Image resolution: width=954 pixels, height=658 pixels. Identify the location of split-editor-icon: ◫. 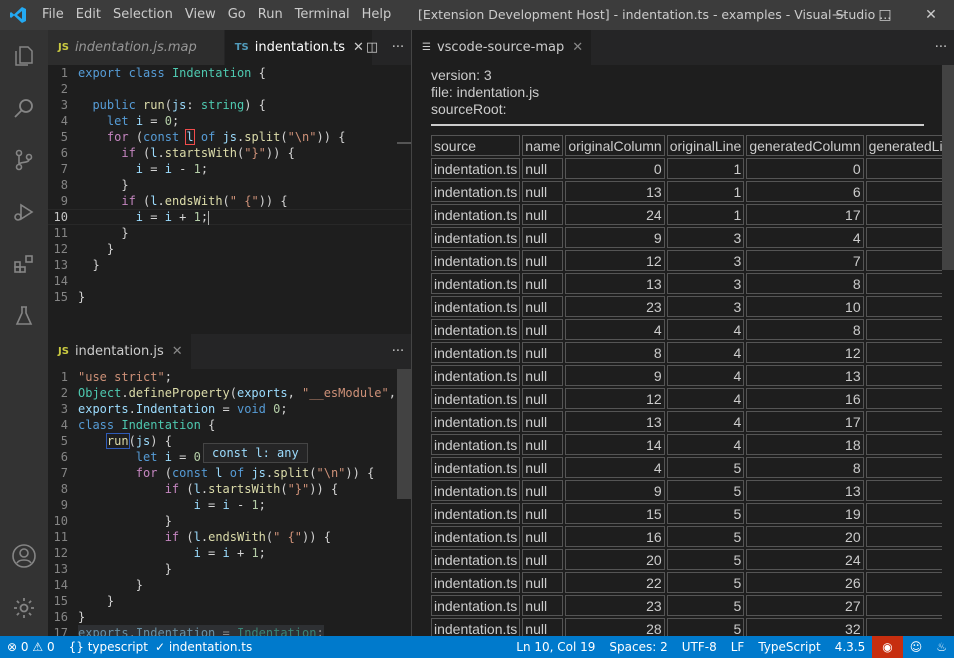
(372, 47).